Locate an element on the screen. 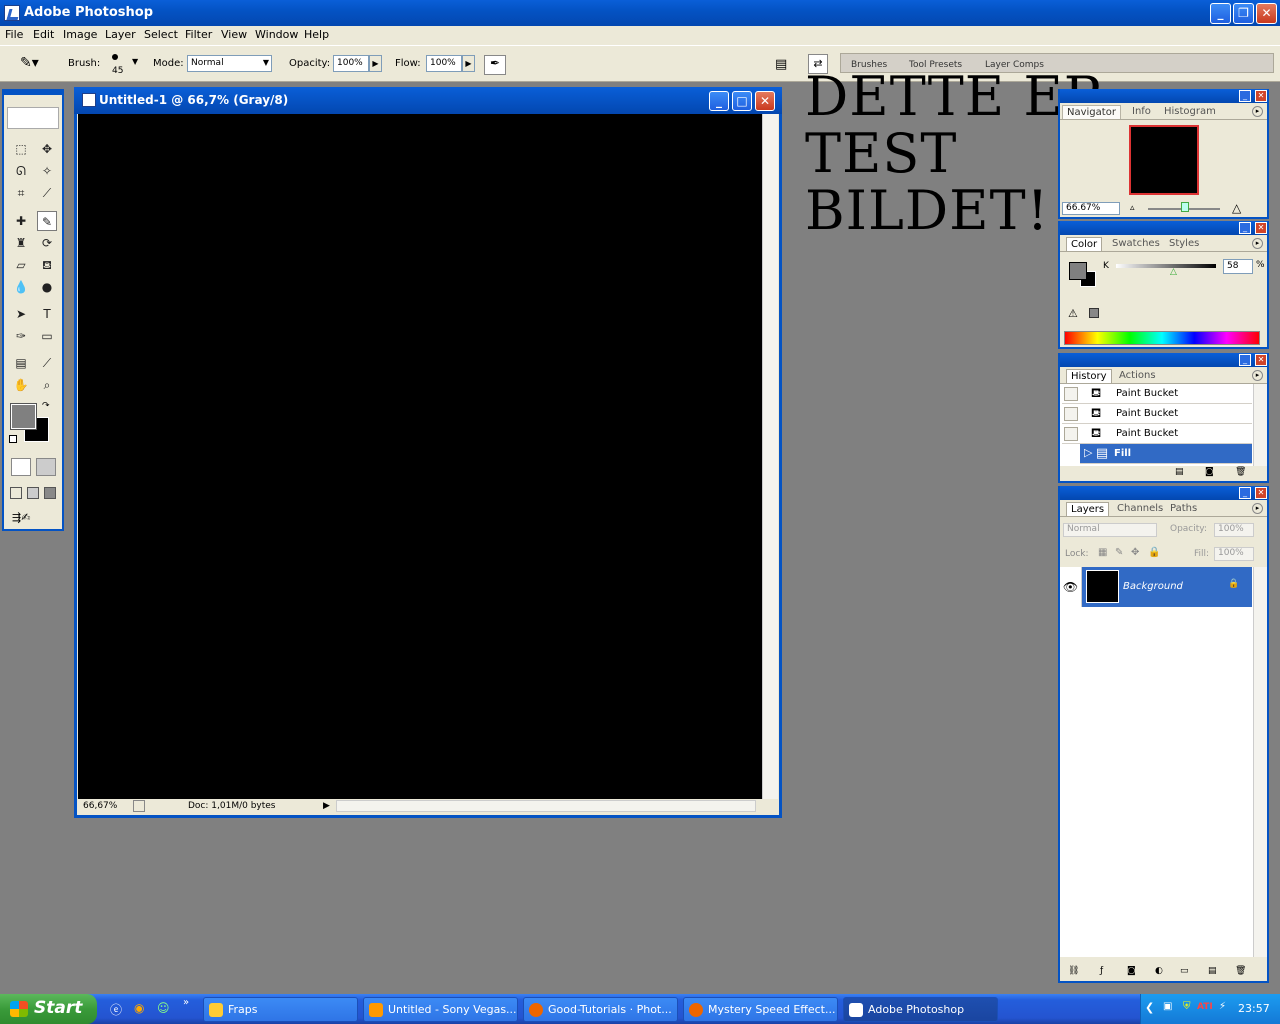  lock-all-icon: 🔒 is located at coordinates (1154, 552).